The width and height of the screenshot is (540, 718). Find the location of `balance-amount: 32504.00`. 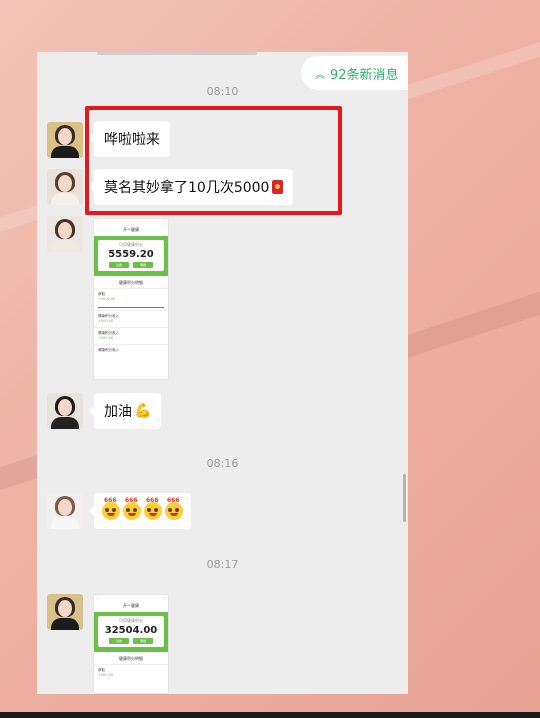

balance-amount: 32504.00 is located at coordinates (131, 630).